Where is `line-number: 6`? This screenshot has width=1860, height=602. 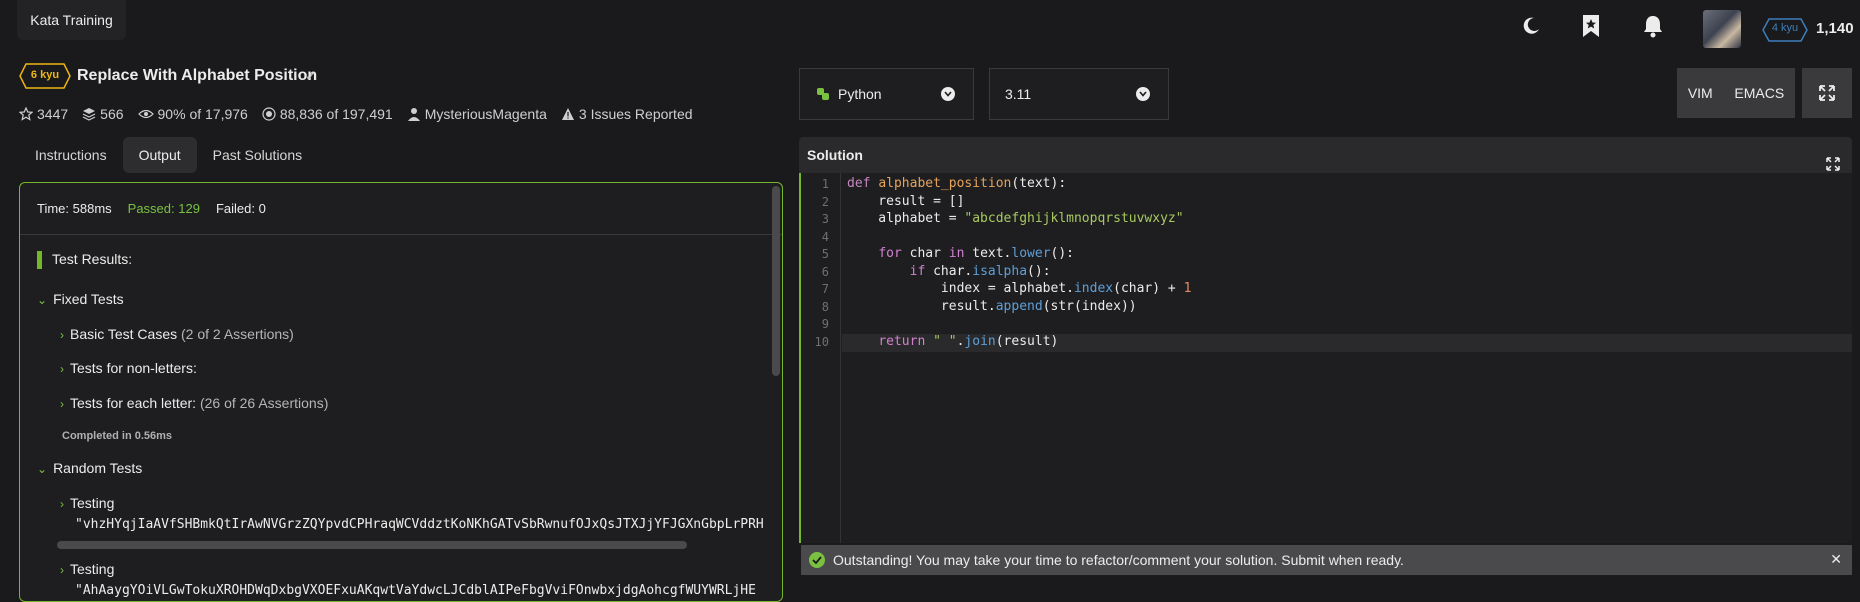
line-number: 6 is located at coordinates (825, 272).